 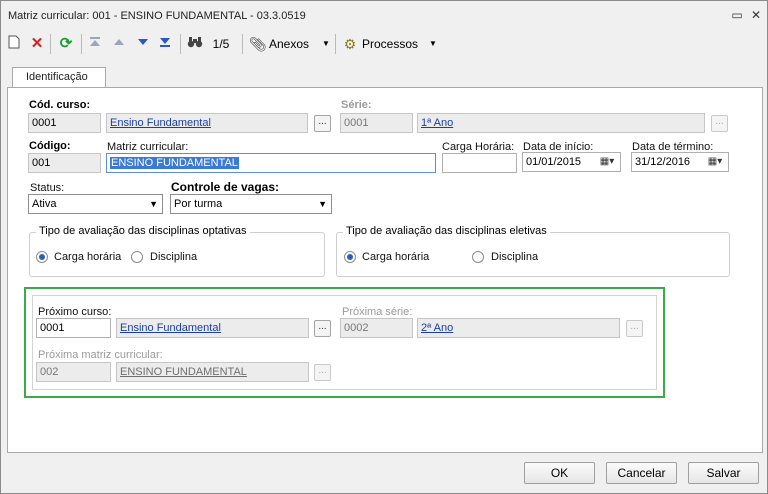 I want to click on new-icon, so click(x=14, y=44).